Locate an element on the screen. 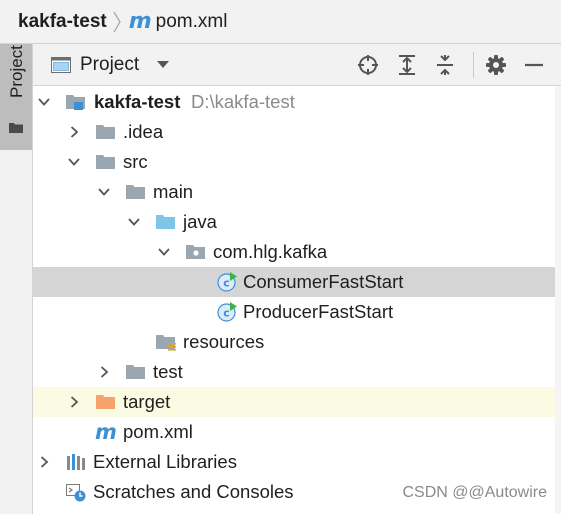 Image resolution: width=561 pixels, height=514 pixels. tree-item-label: com.hlg.kafka is located at coordinates (270, 251).